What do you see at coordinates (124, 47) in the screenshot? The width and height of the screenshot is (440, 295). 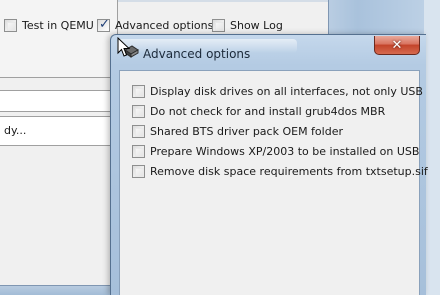 I see `mouse-cursor-icon` at bounding box center [124, 47].